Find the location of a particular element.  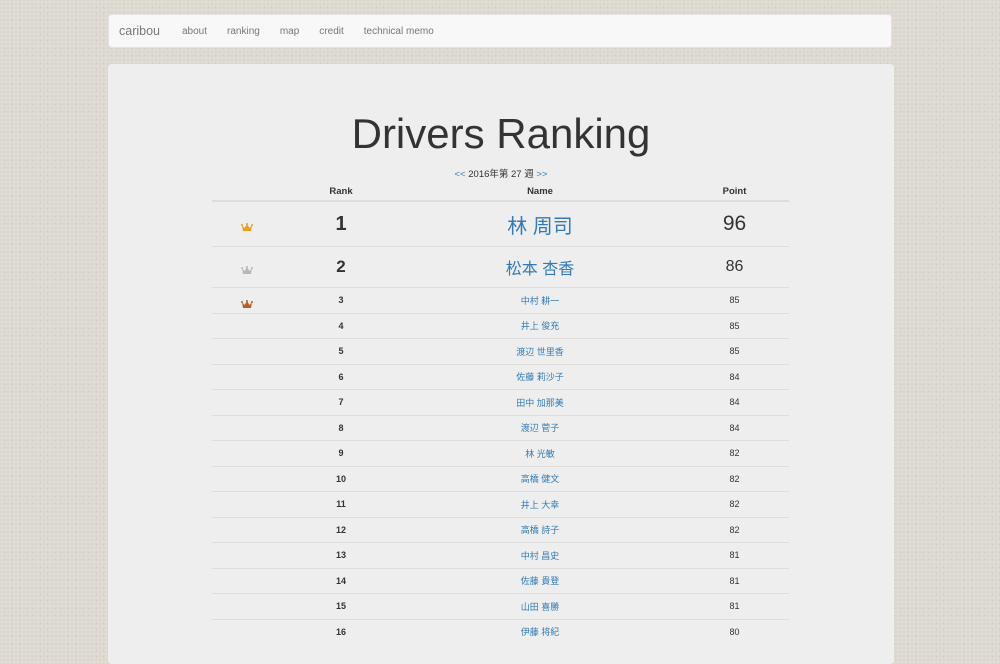

point-value: 96 is located at coordinates (734, 223).